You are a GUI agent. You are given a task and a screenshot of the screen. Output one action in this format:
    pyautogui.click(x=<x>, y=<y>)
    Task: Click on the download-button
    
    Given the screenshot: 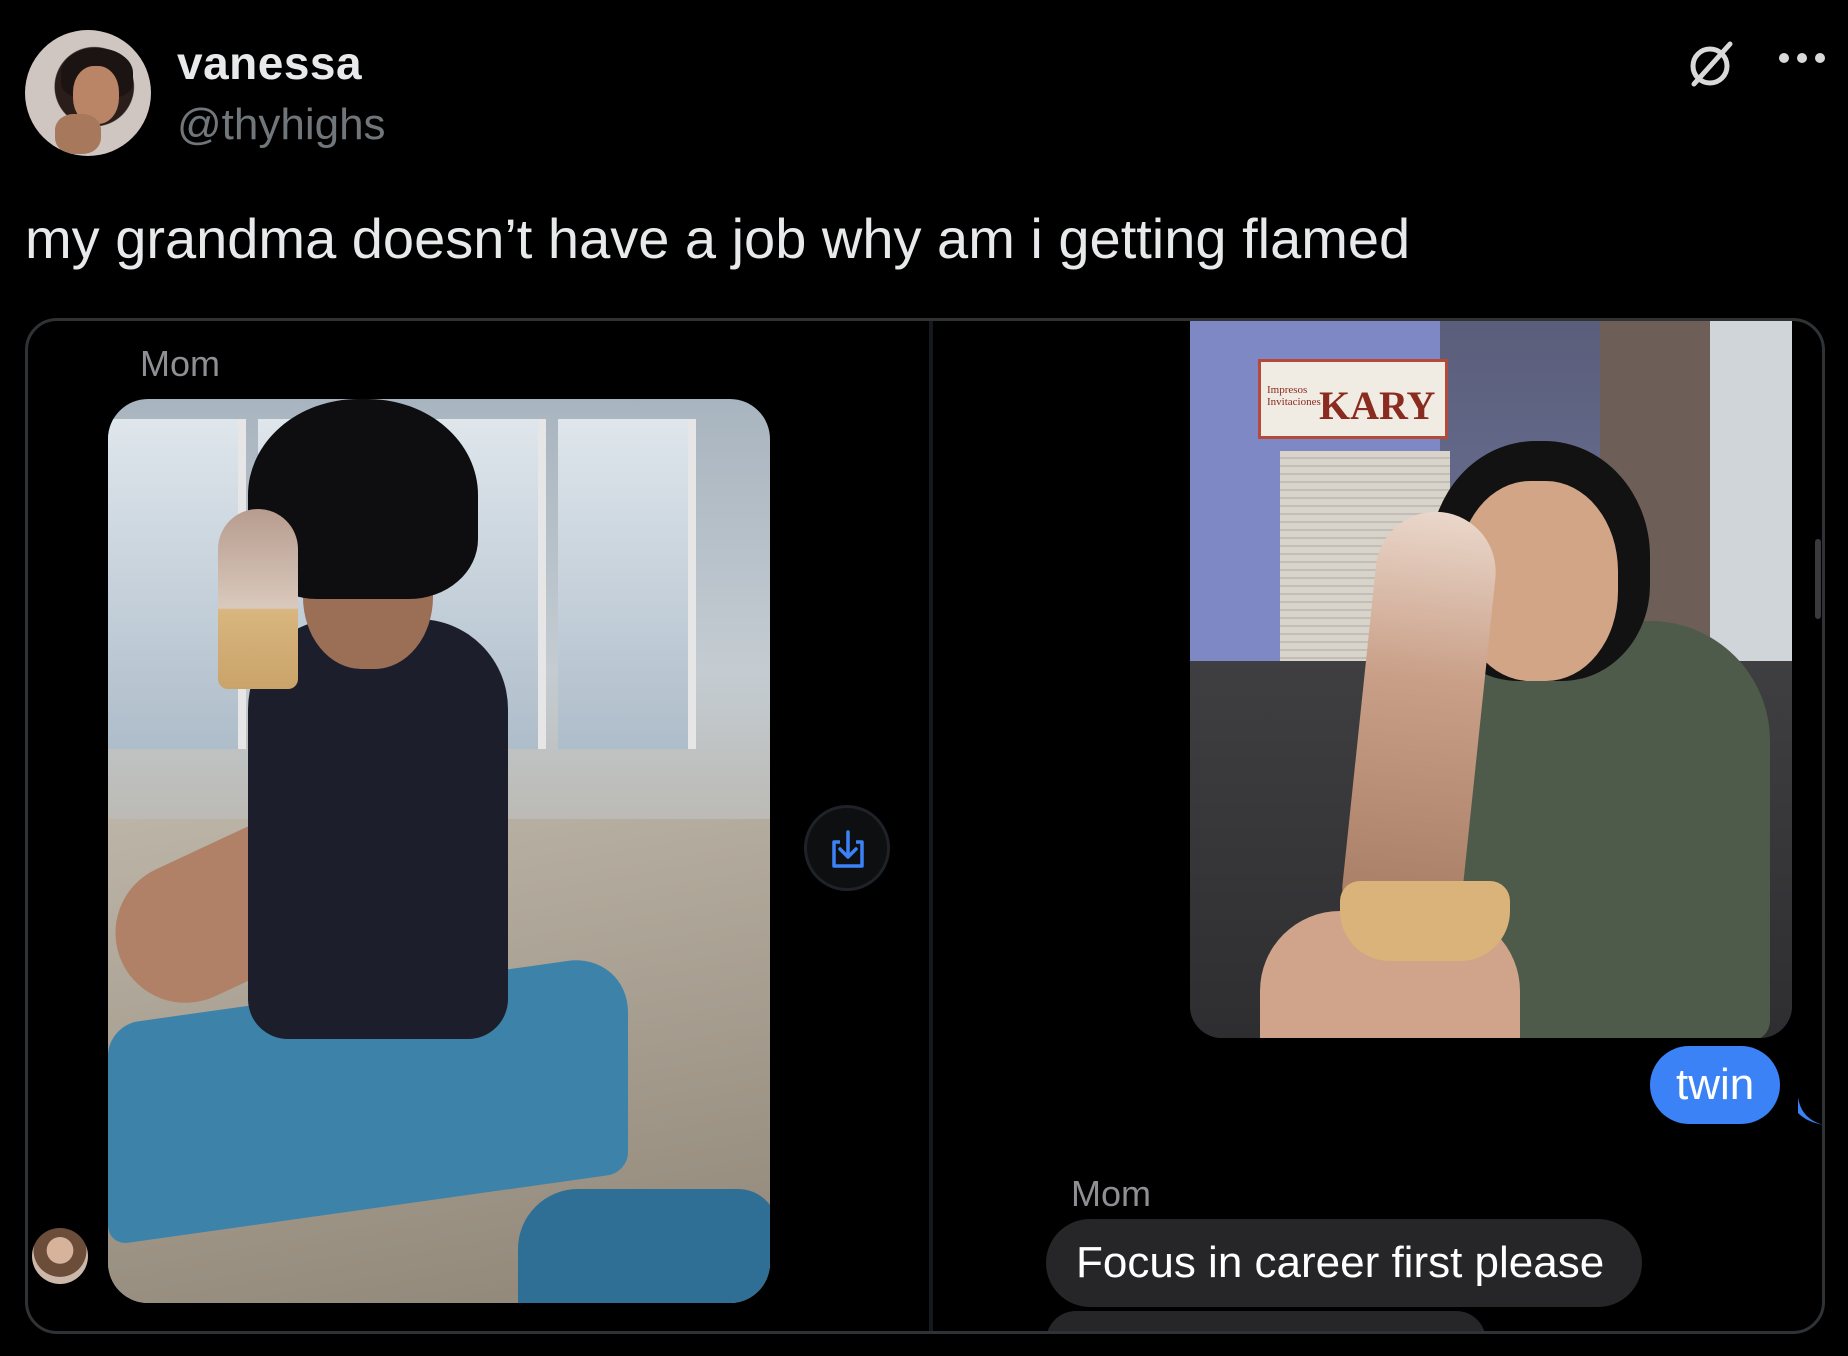 What is the action you would take?
    pyautogui.click(x=847, y=848)
    